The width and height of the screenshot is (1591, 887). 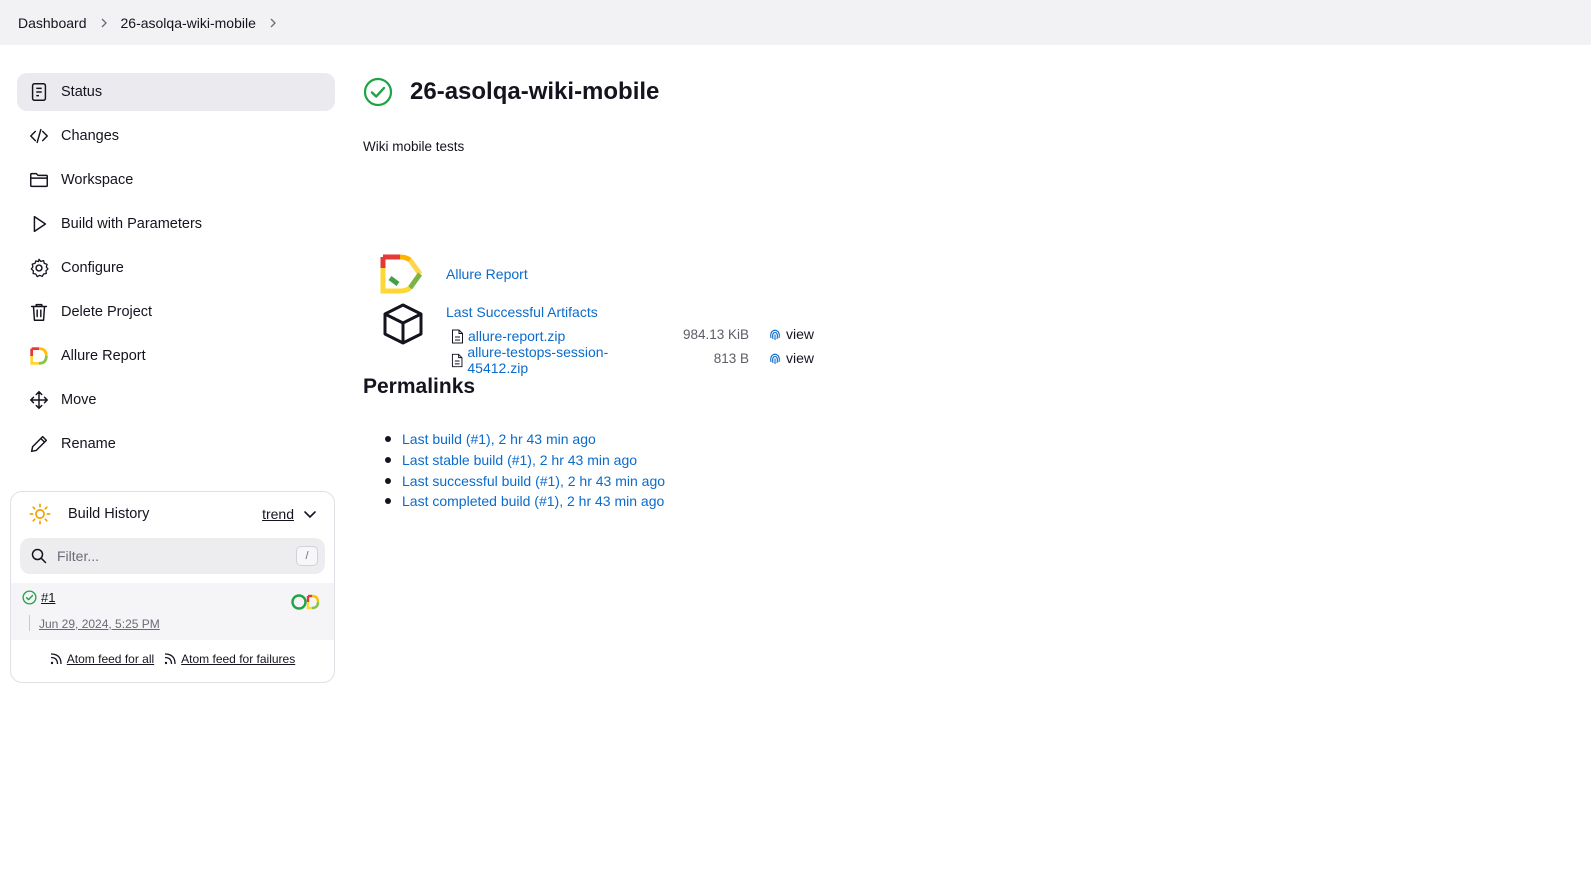 What do you see at coordinates (110, 659) in the screenshot?
I see `atom-feed-all-label: Atom feed for all` at bounding box center [110, 659].